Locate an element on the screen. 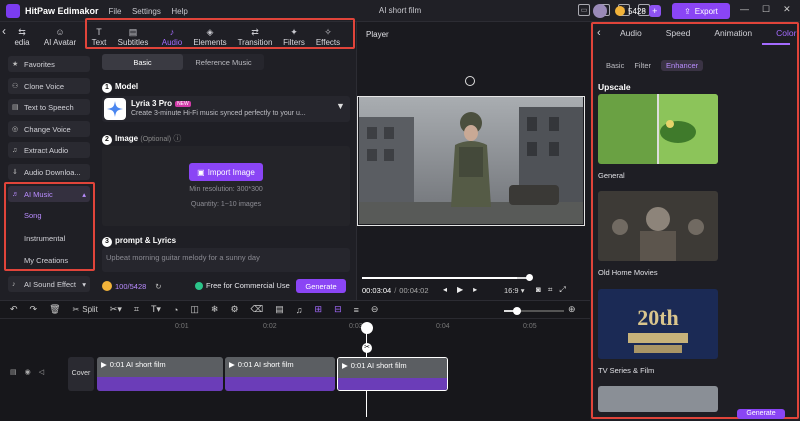 The height and width of the screenshot is (421, 800). divider is located at coordinates (295, 318).